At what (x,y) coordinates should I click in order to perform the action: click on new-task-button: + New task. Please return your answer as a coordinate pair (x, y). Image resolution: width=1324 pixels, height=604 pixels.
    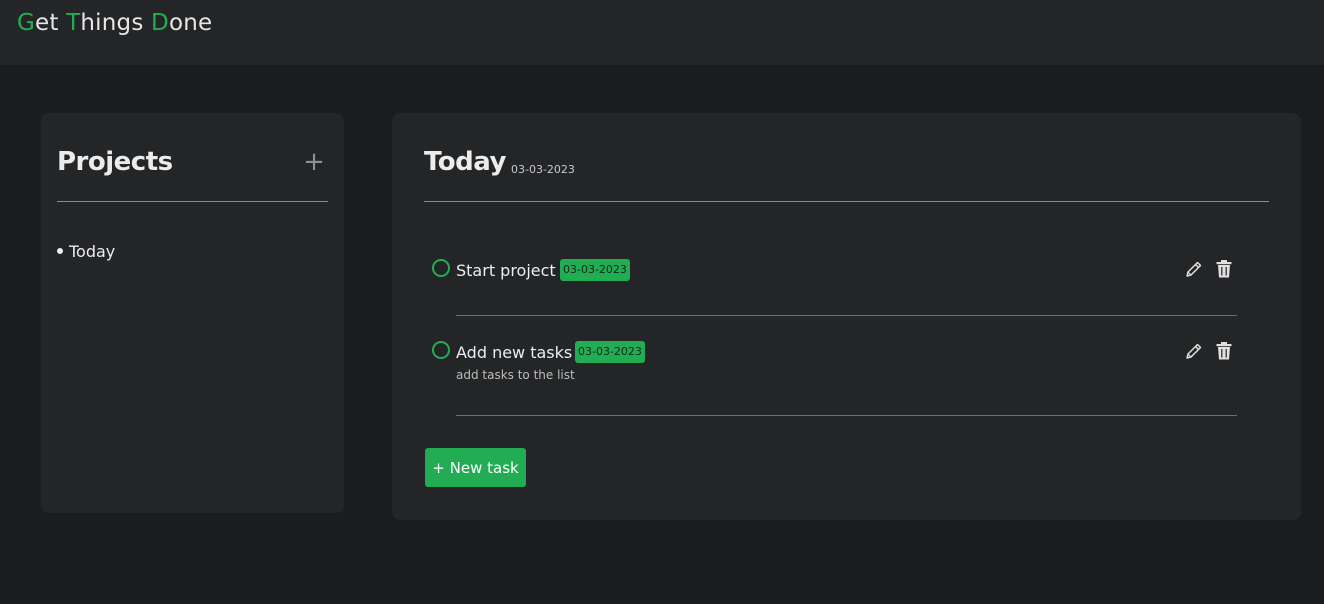
    Looking at the image, I should click on (475, 467).